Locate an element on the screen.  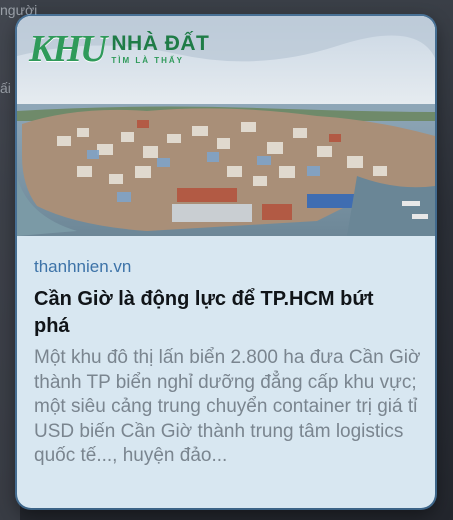
khu-nha-dat-logo: KHU NHÀ ĐẤT TÌM LÀ THẤY is located at coordinates (119, 49).